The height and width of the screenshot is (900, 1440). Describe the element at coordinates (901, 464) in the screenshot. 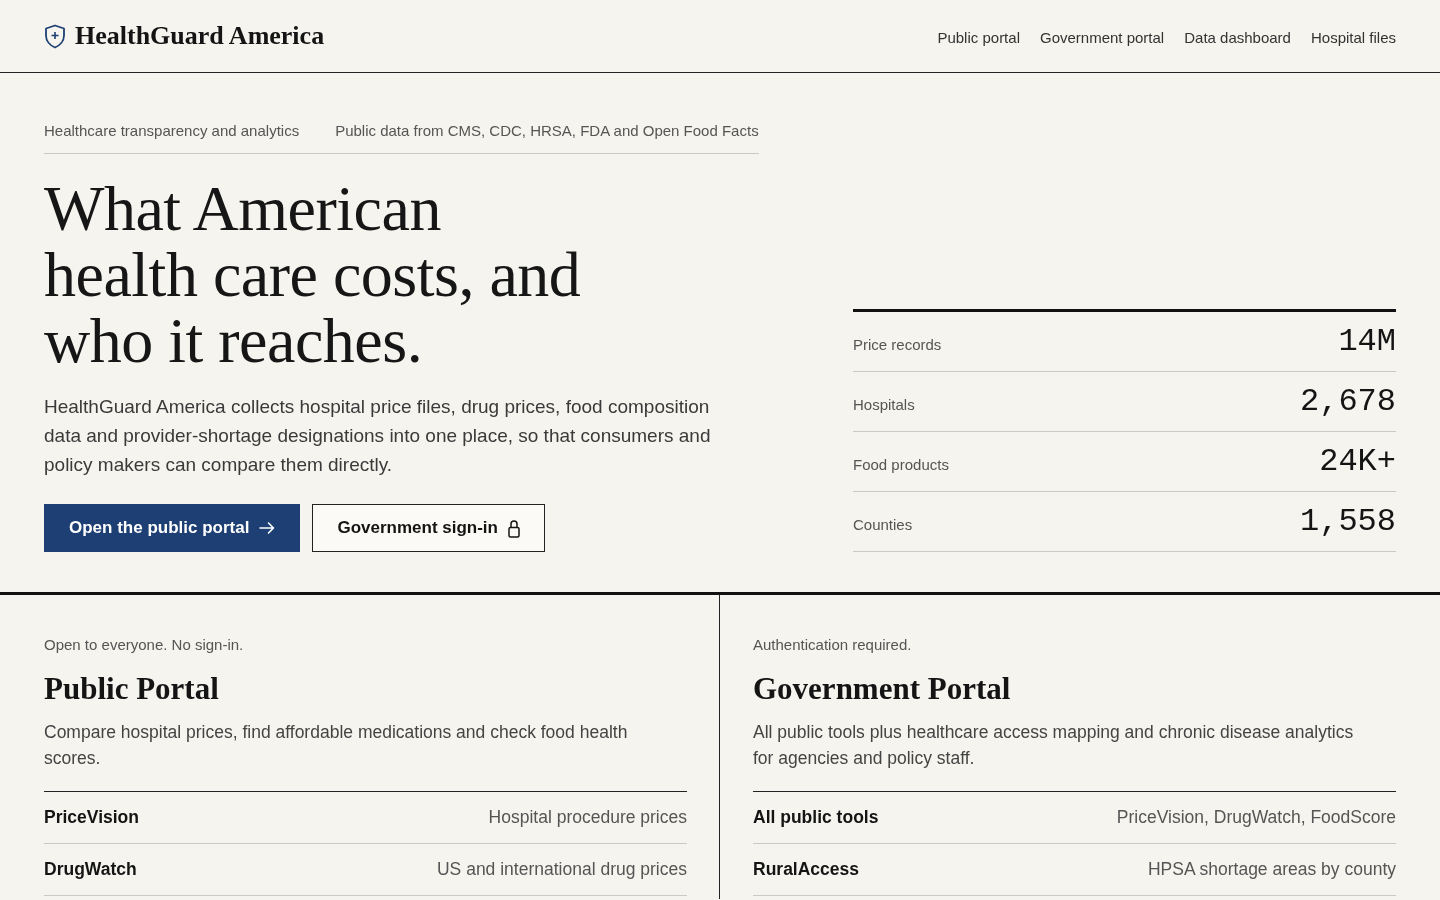

I see `stat-label: Food products` at that location.